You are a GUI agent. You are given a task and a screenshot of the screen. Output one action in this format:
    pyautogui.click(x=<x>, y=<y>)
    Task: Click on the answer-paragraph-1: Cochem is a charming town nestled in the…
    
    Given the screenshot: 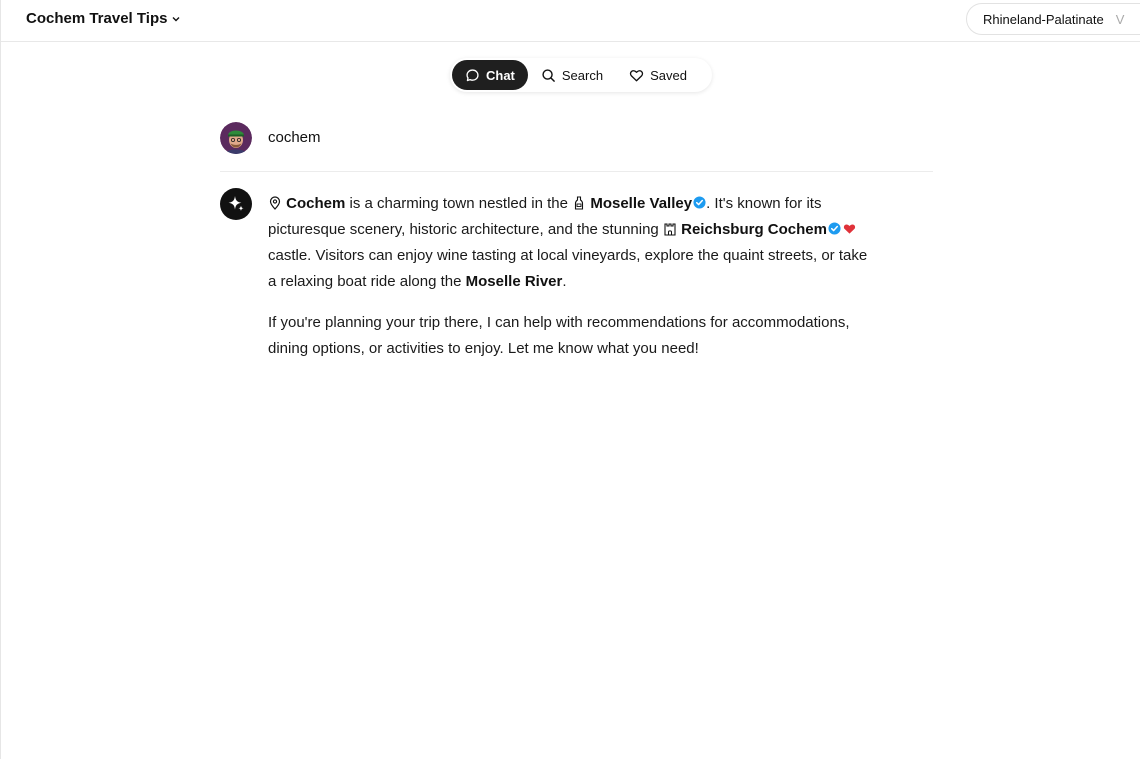 What is the action you would take?
    pyautogui.click(x=570, y=243)
    